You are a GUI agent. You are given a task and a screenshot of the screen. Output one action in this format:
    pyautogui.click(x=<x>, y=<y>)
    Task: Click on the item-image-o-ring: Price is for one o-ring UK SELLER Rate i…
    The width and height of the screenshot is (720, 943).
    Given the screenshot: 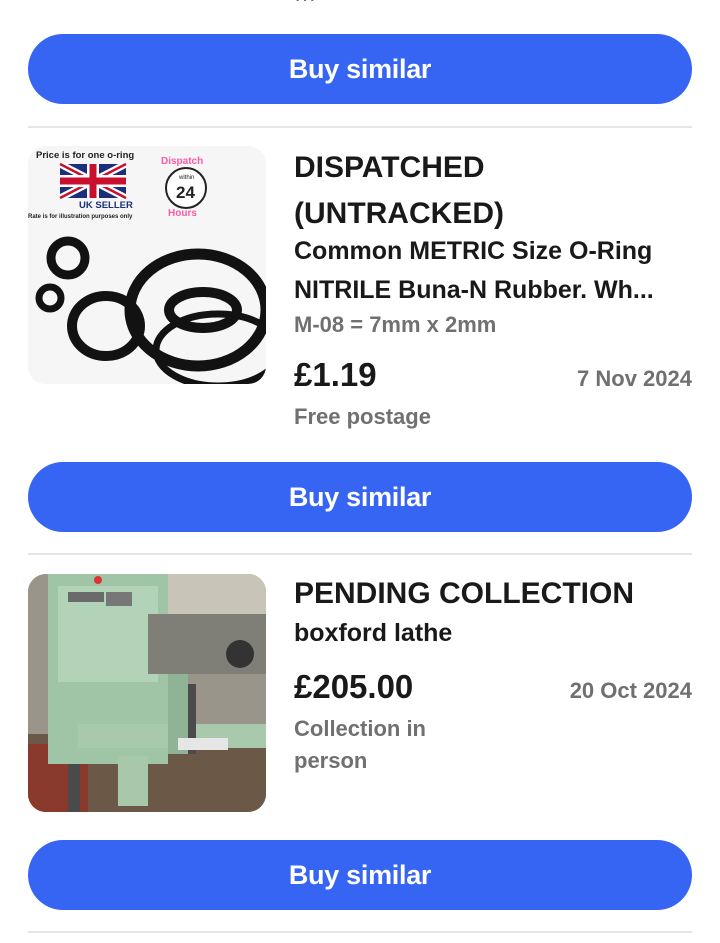 What is the action you would take?
    pyautogui.click(x=147, y=265)
    